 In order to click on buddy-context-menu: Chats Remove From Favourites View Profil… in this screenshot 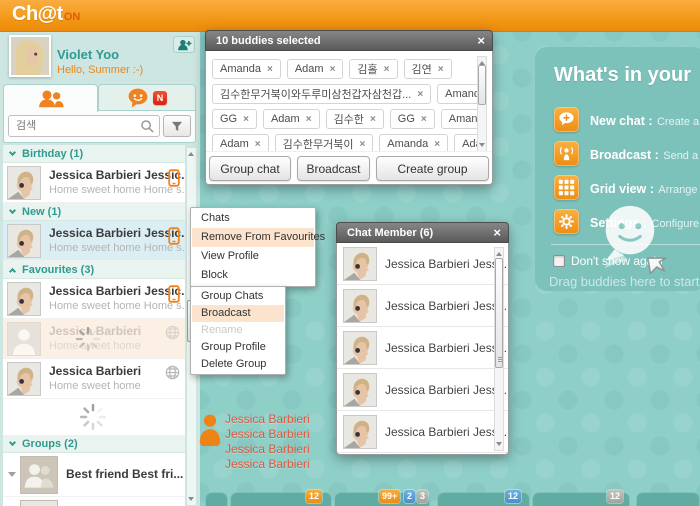, I will do `click(257, 247)`.